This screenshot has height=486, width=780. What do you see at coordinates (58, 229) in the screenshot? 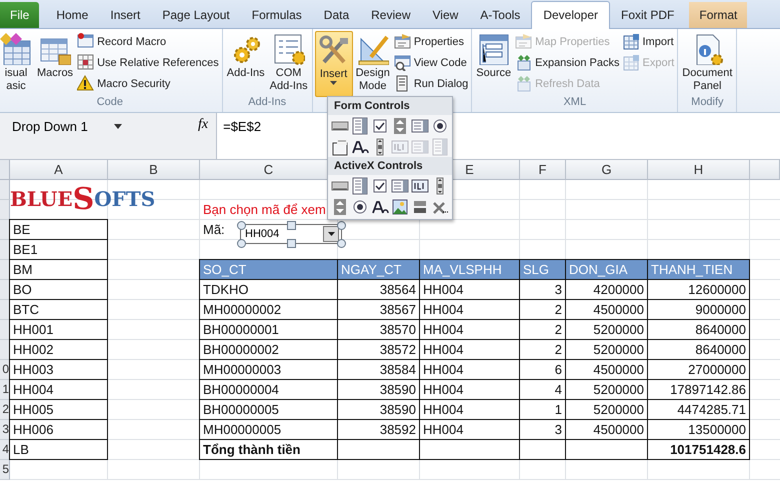
I see `table-cell: BE` at bounding box center [58, 229].